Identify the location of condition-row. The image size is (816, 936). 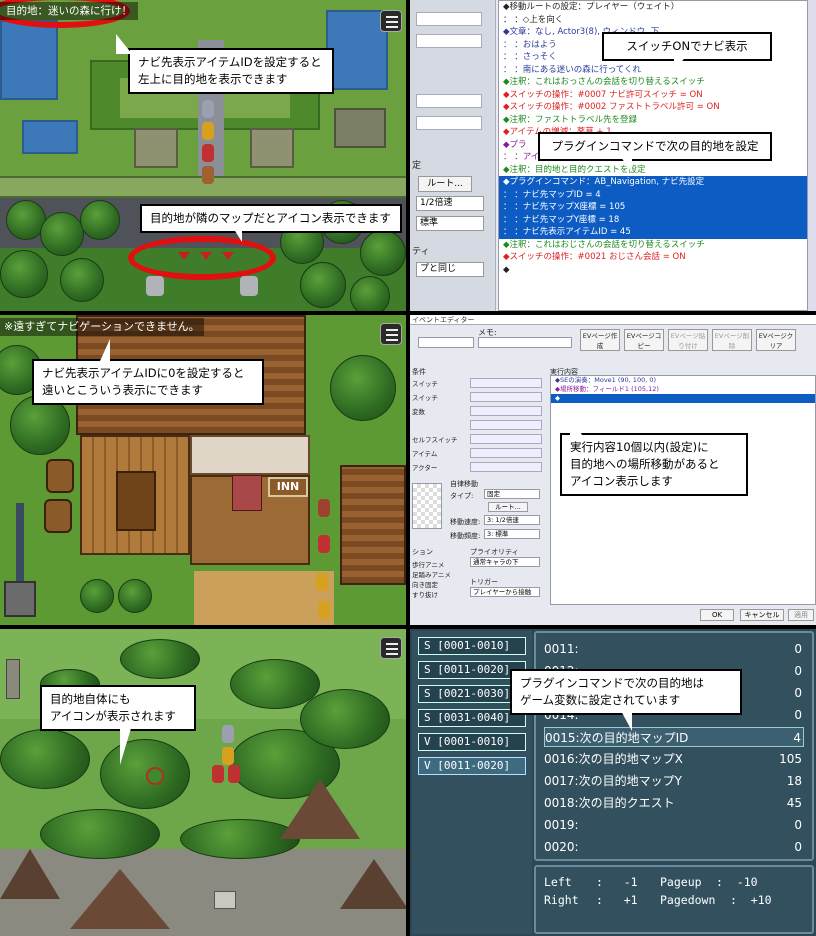
(478, 425).